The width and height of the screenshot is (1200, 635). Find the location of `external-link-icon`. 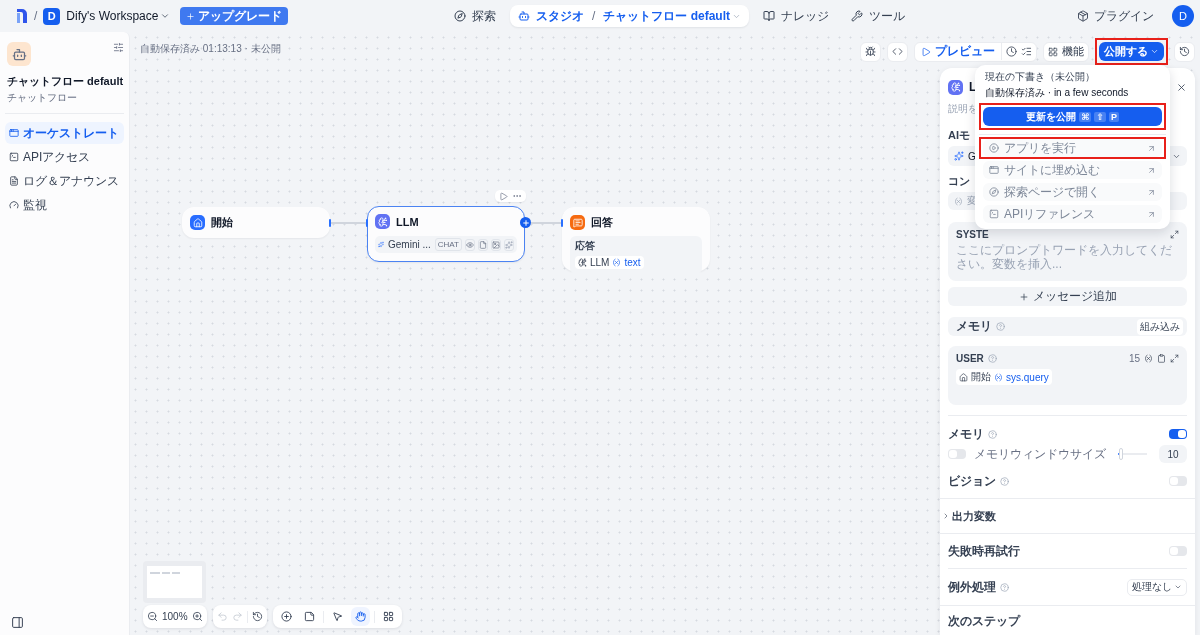

external-link-icon is located at coordinates (1151, 148).